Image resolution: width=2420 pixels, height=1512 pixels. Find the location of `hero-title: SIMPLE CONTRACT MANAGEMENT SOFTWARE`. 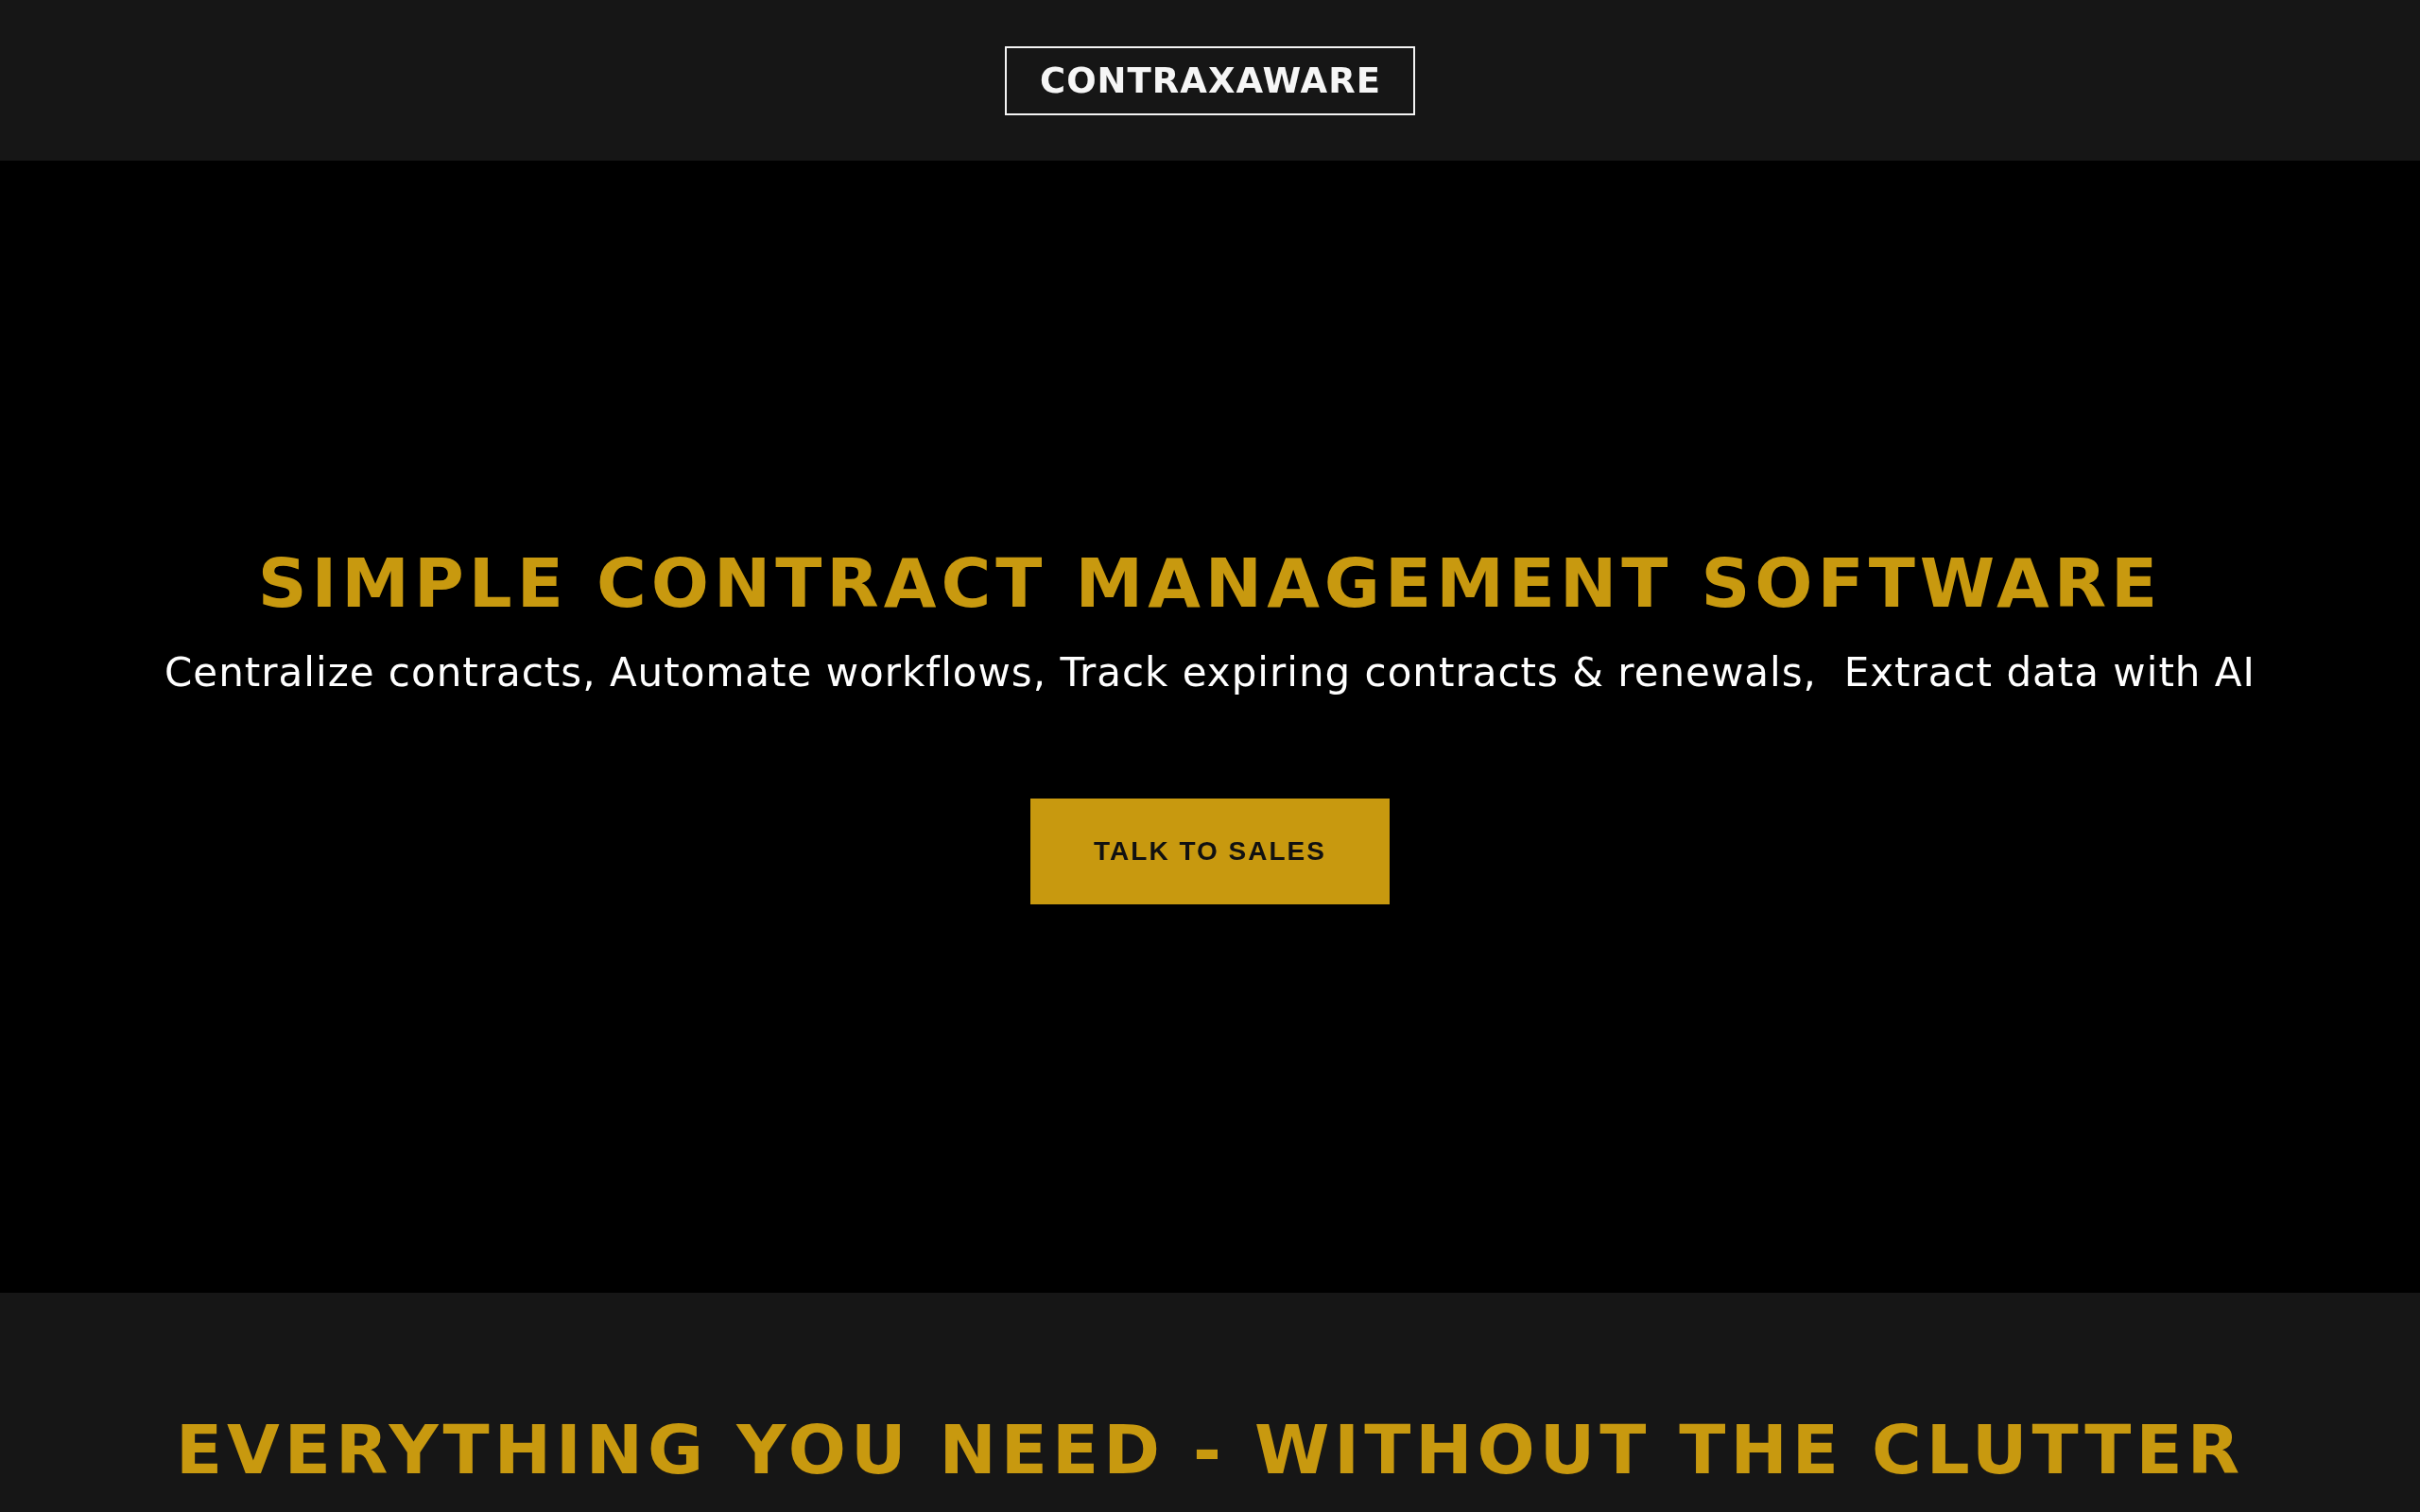

hero-title: SIMPLE CONTRACT MANAGEMENT SOFTWARE is located at coordinates (1210, 582).